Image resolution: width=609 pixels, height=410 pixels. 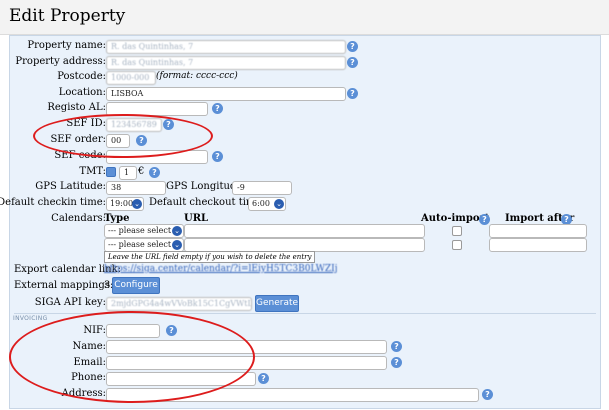 I want to click on postcode-format-hint: (format: cccc-ccc), so click(x=197, y=76).